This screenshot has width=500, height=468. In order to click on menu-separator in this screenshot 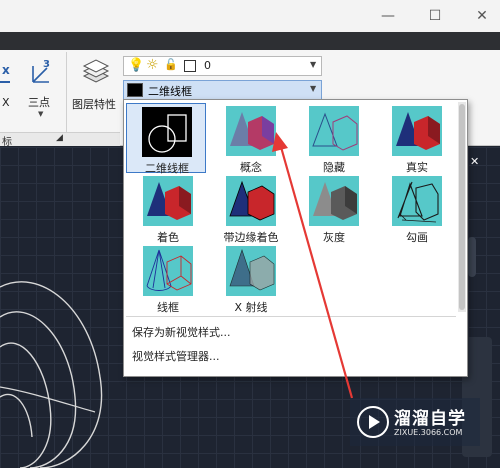, I will do `click(291, 316)`.